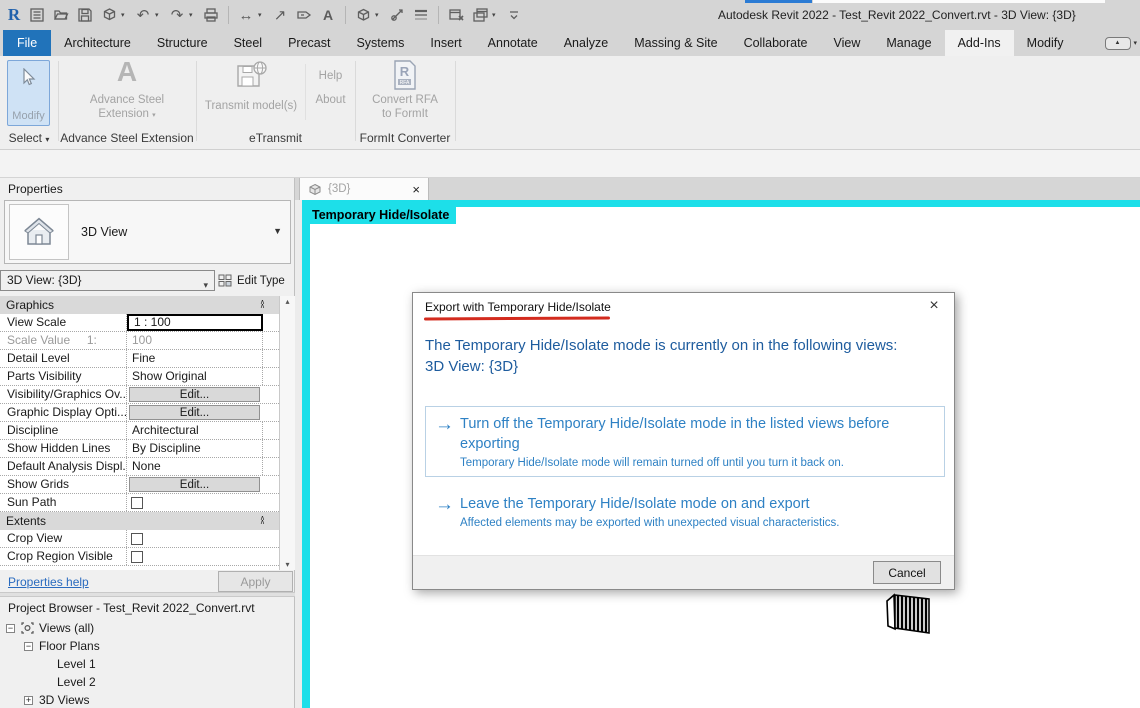  I want to click on ribbon-tab-analyze: Analyze, so click(586, 43).